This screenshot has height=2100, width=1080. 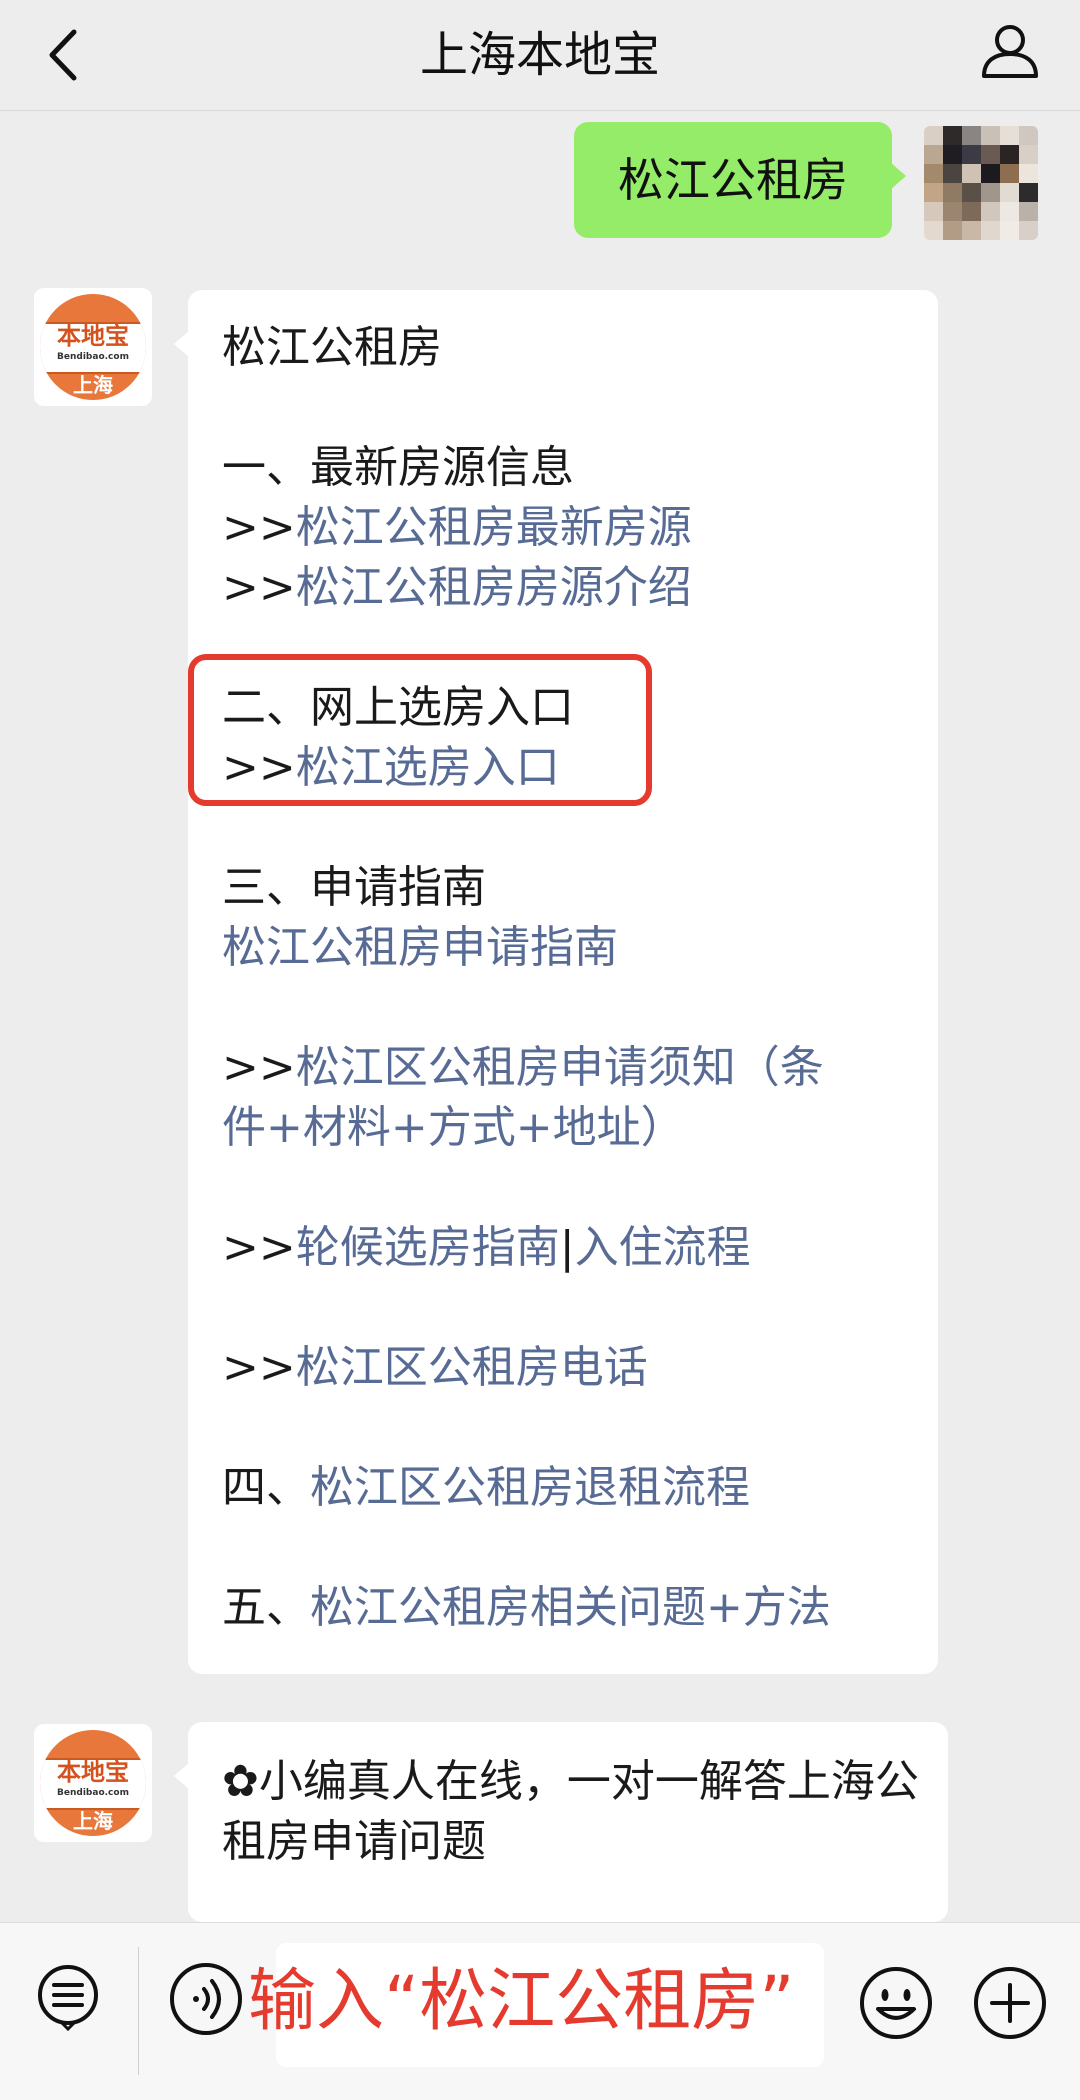 I want to click on user-avatar, so click(x=981, y=183).